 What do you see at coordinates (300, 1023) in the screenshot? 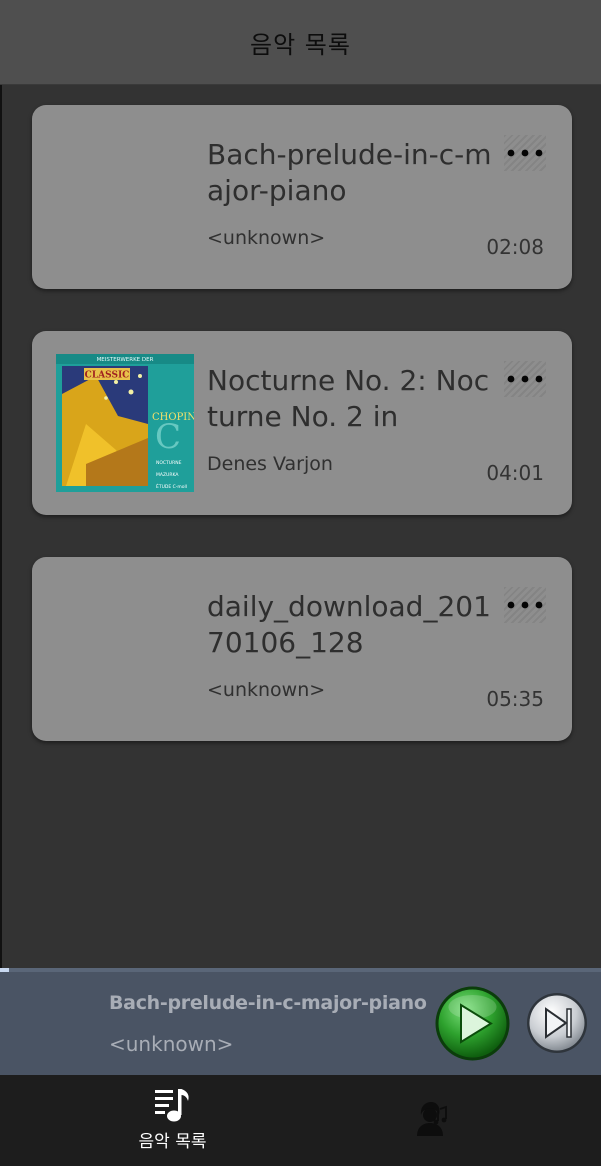
I see `mini-player: Bach-prelude-in-c-major-piano <unknown>` at bounding box center [300, 1023].